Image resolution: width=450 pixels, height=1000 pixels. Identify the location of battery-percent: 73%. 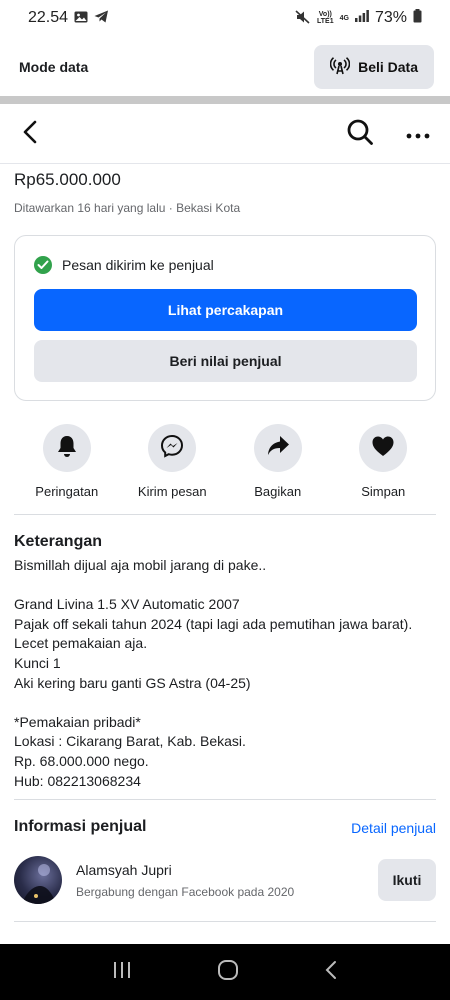
(390, 17).